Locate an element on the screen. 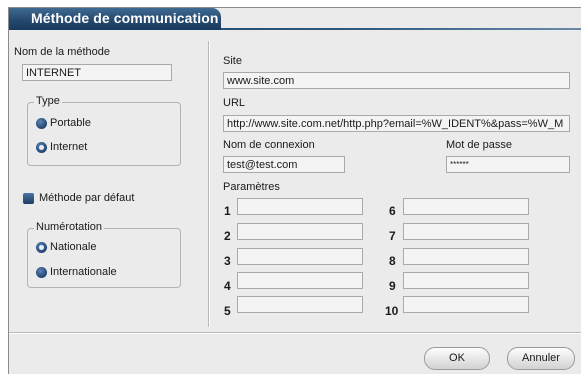 This screenshot has width=581, height=374. param-number-8: 8 is located at coordinates (392, 261).